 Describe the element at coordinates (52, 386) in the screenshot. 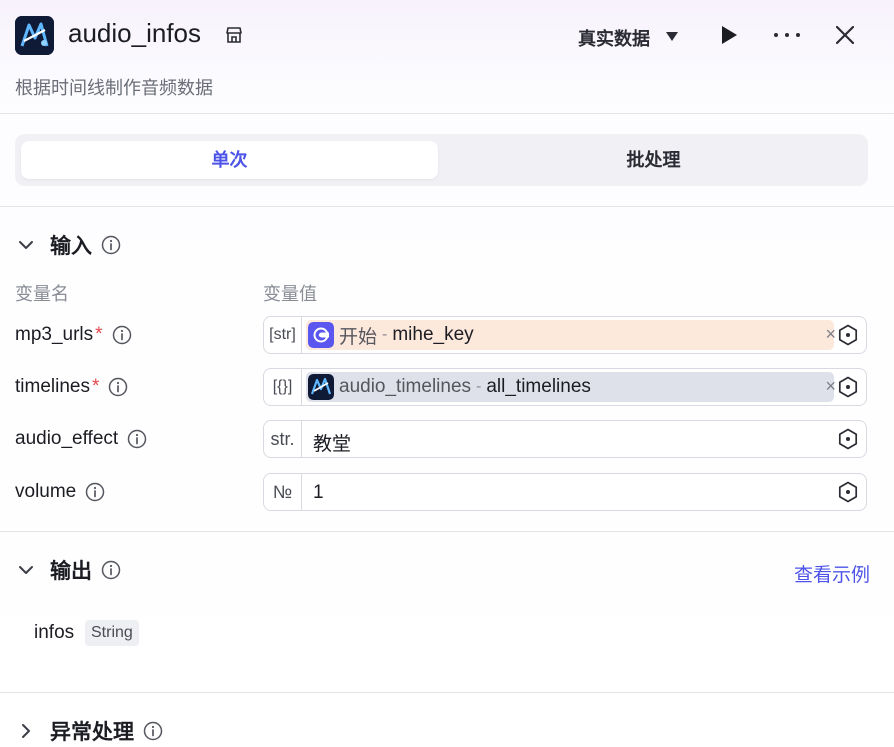

I see `param-name: timelines` at that location.